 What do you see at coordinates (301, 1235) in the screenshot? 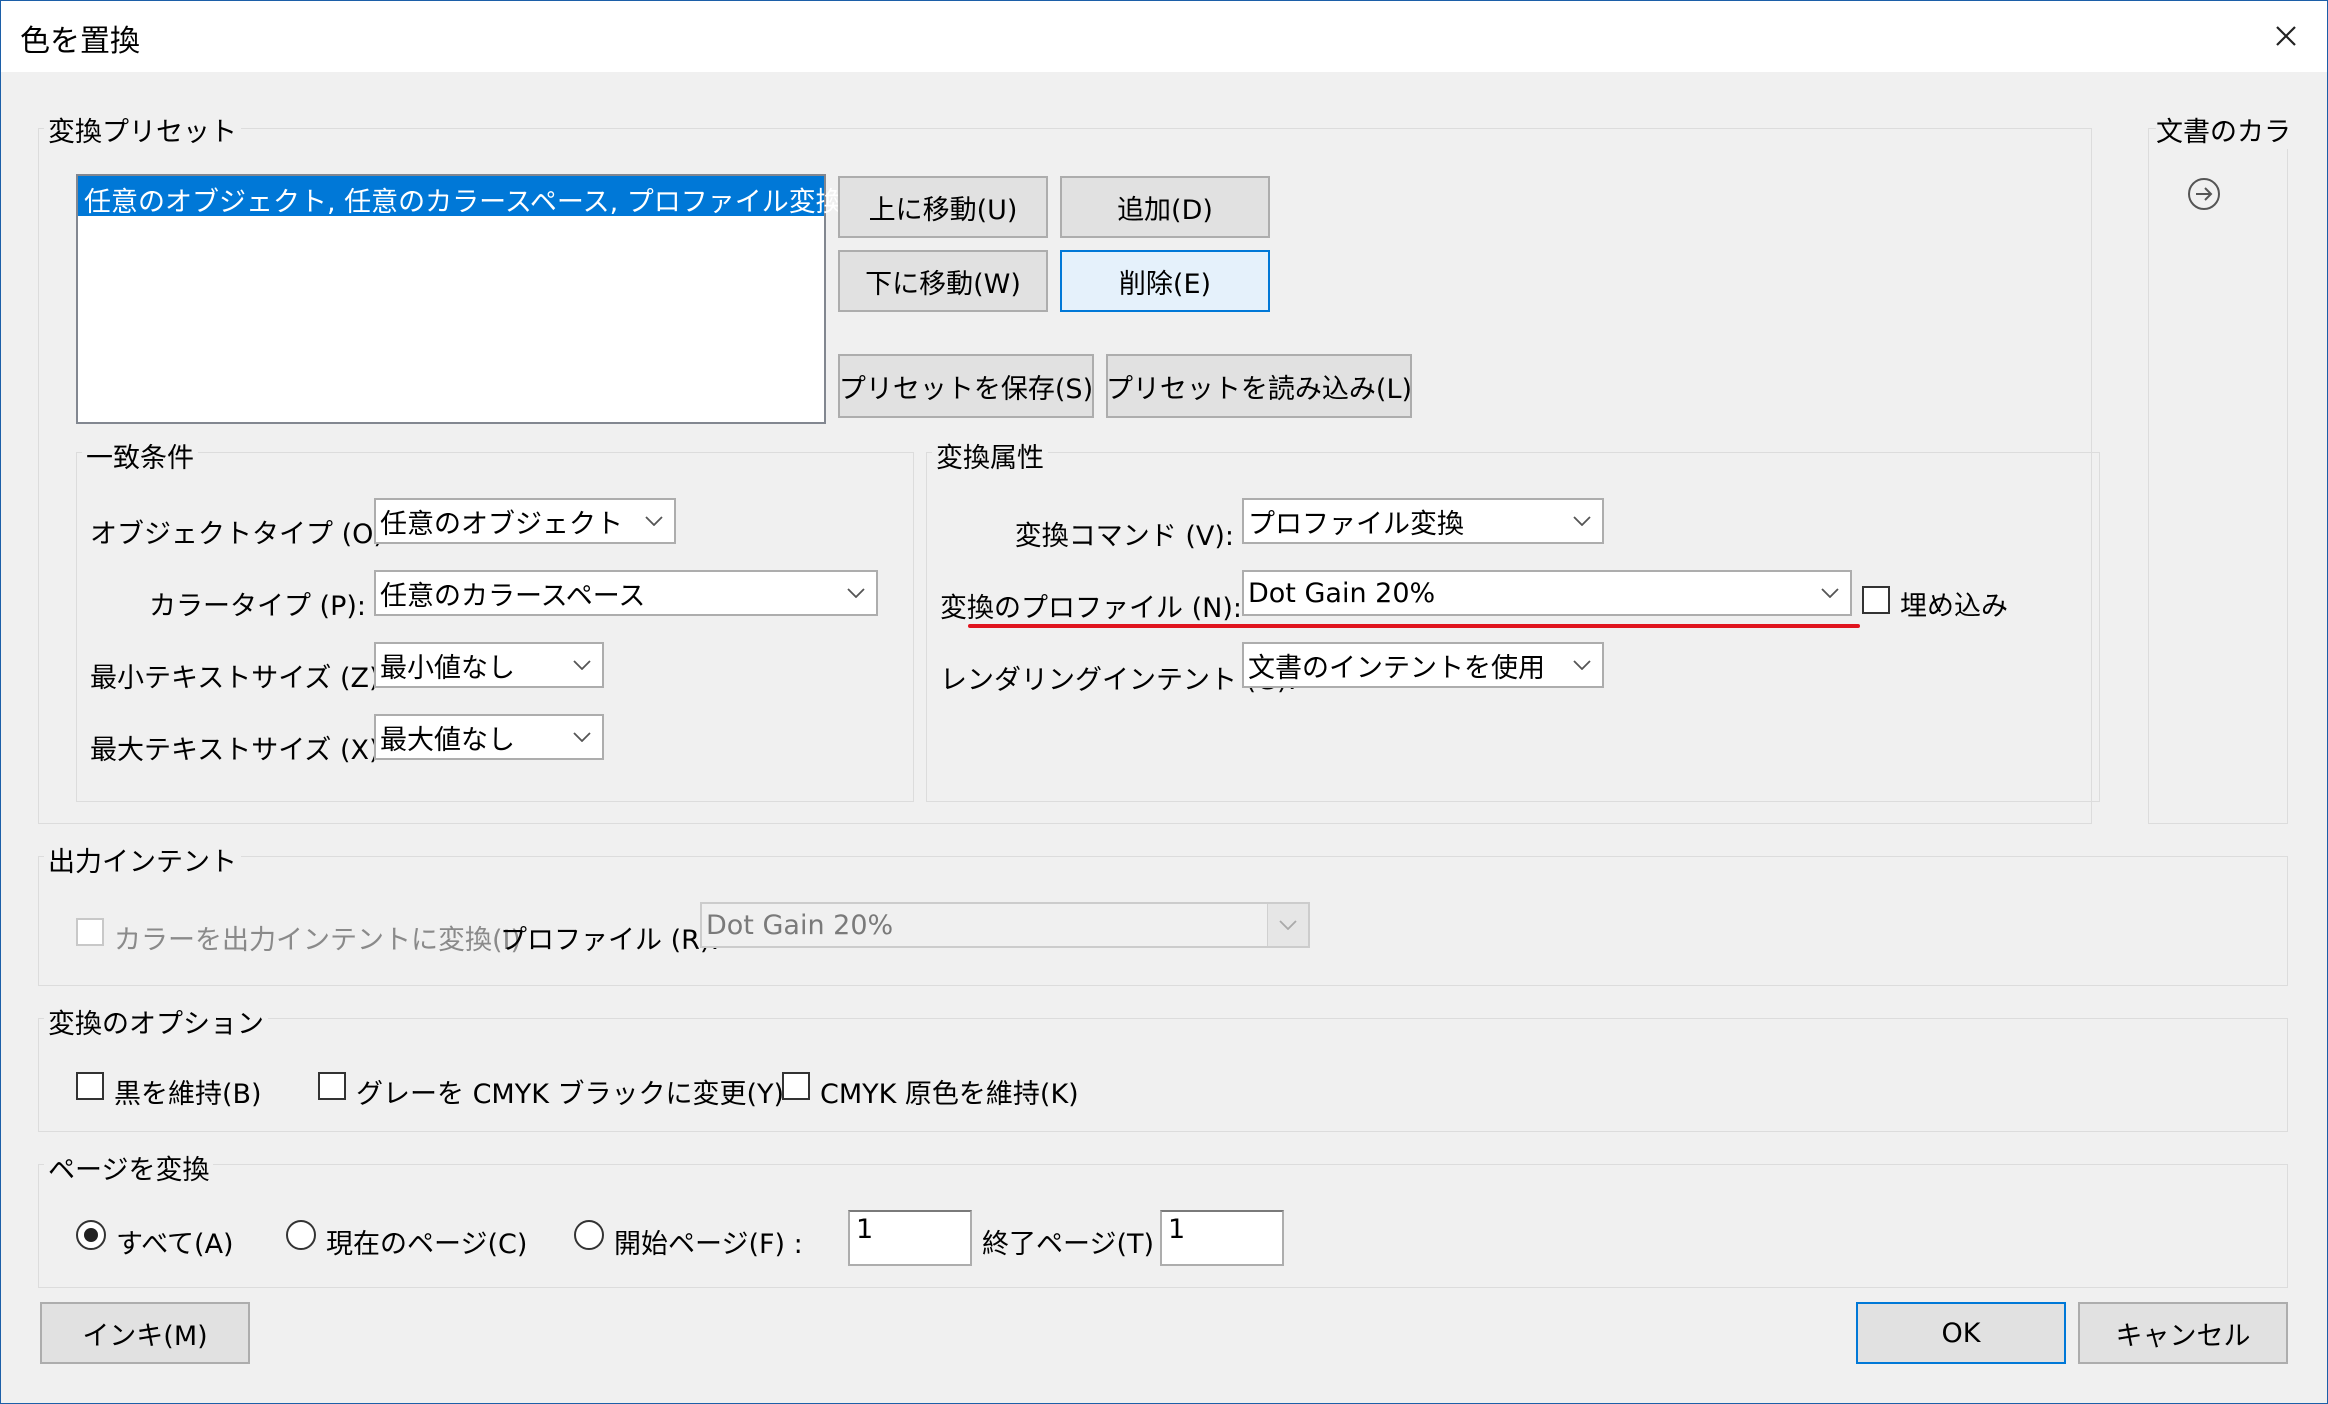
I see `current-page-radio` at bounding box center [301, 1235].